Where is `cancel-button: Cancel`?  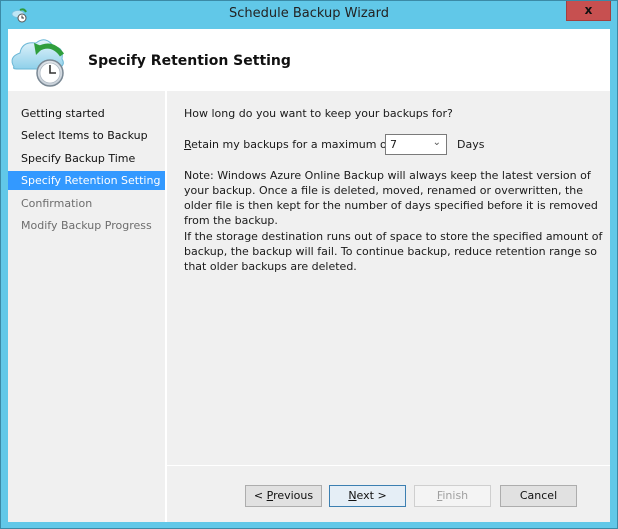
cancel-button: Cancel is located at coordinates (538, 496).